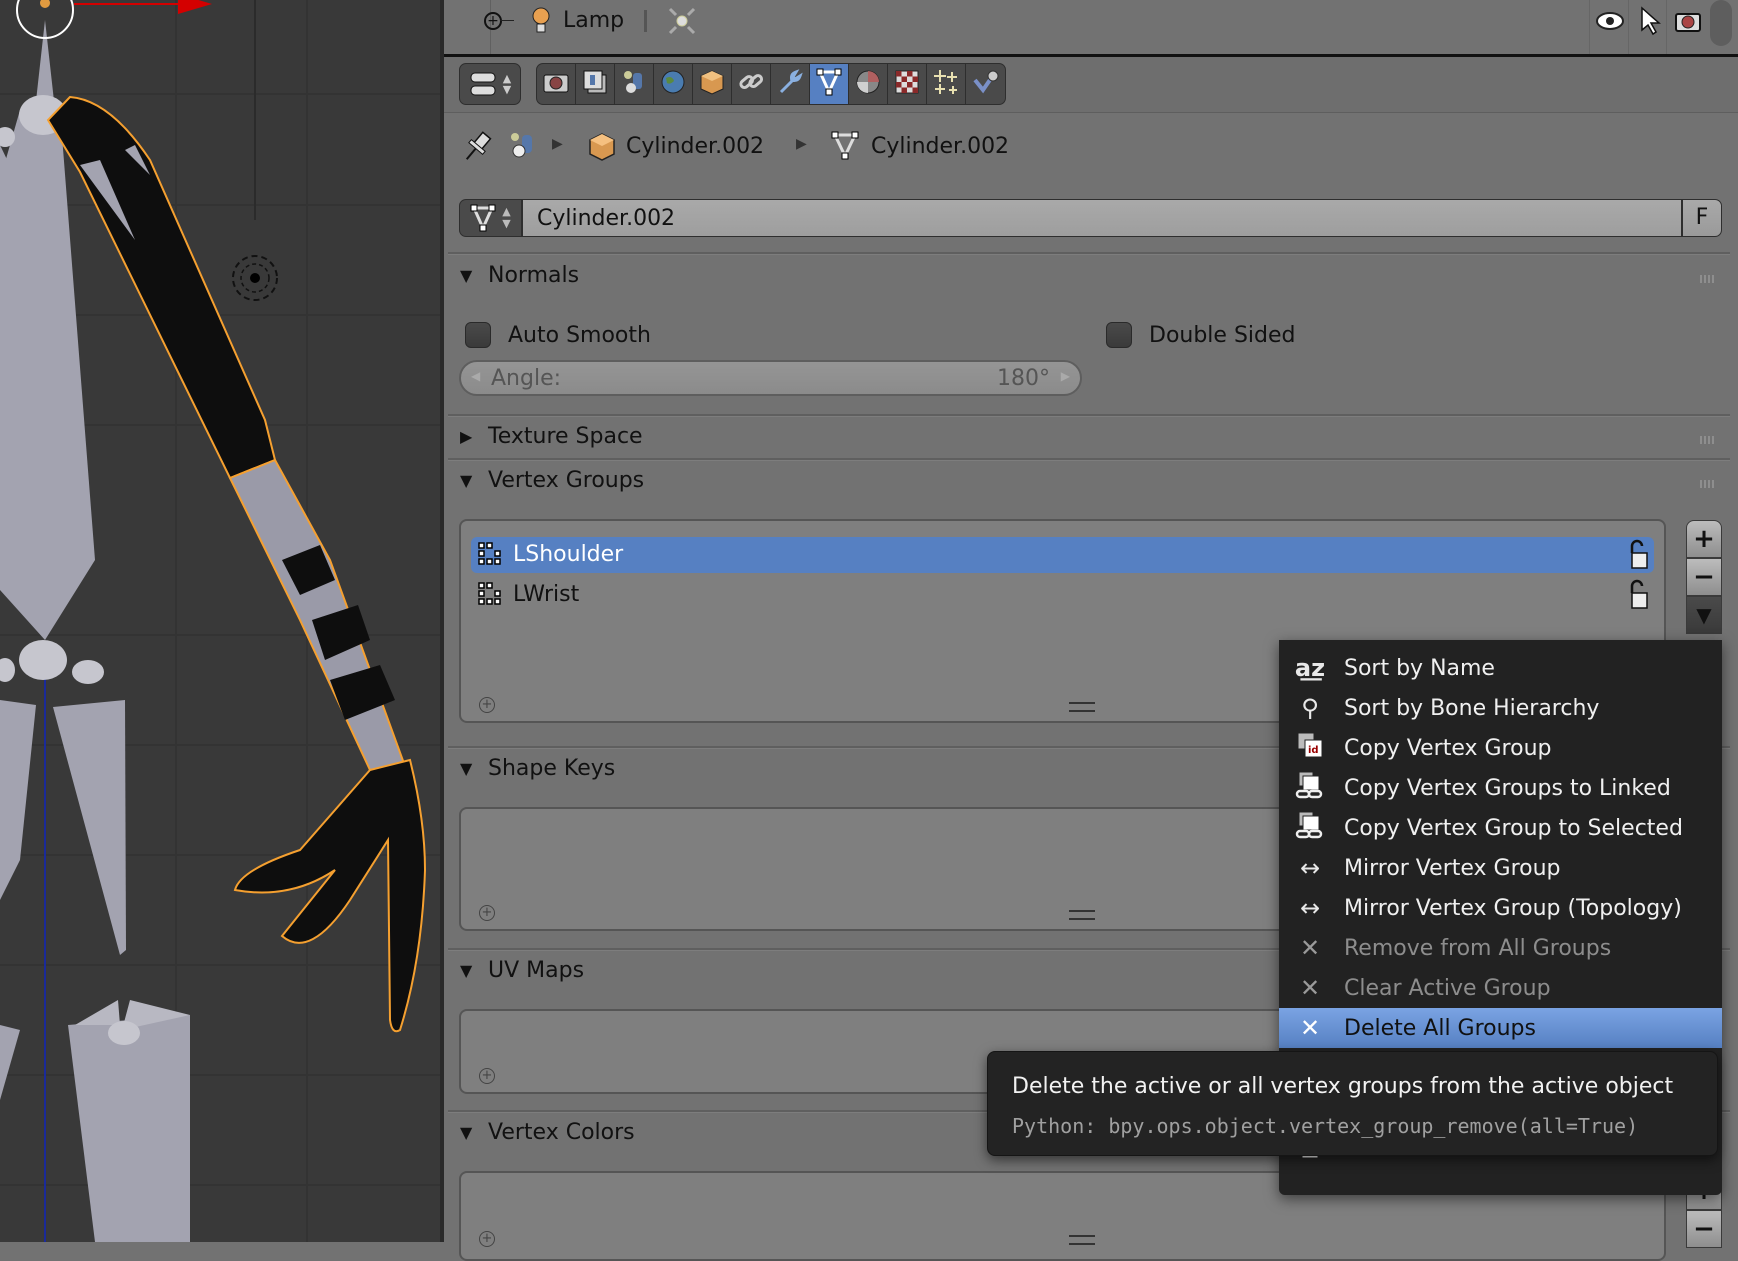 Image resolution: width=1738 pixels, height=1261 pixels. What do you see at coordinates (1688, 21) in the screenshot?
I see `render-camera-icon` at bounding box center [1688, 21].